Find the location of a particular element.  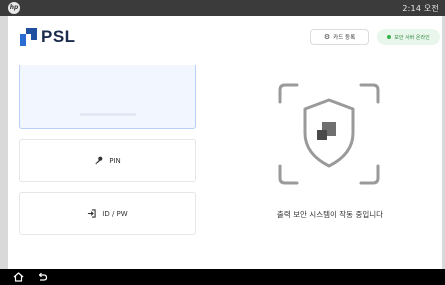

secure-scan-illustration is located at coordinates (329, 134).